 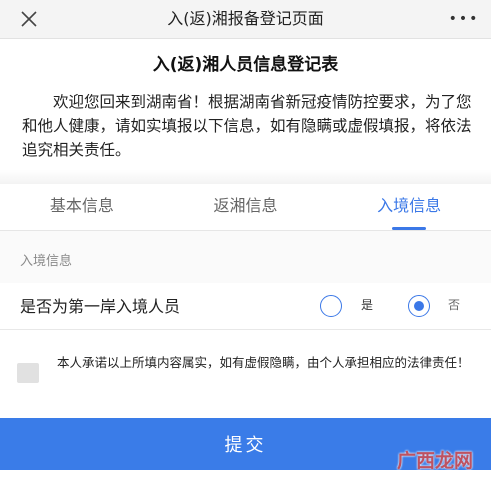 I want to click on section-label: 入境信息, so click(x=46, y=261).